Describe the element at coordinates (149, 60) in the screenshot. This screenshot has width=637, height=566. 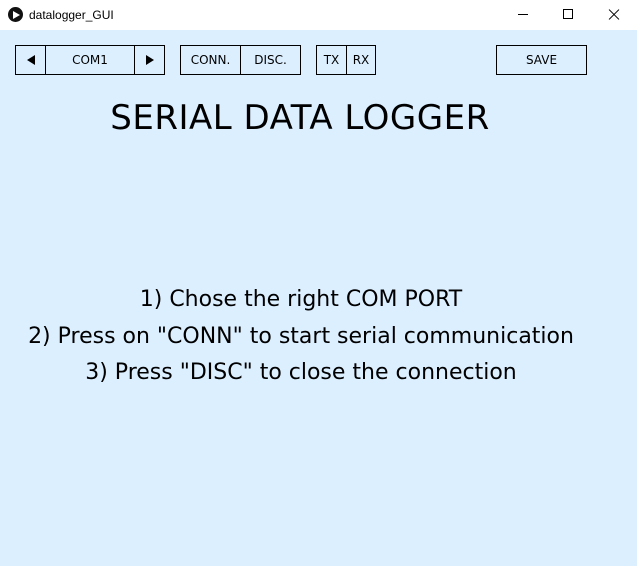
I see `next-port-button` at that location.